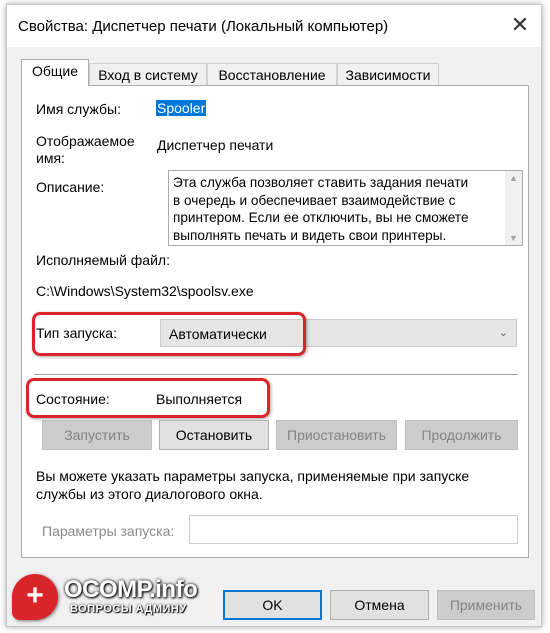 The height and width of the screenshot is (633, 550). Describe the element at coordinates (148, 398) in the screenshot. I see `status-highlight-frame` at that location.